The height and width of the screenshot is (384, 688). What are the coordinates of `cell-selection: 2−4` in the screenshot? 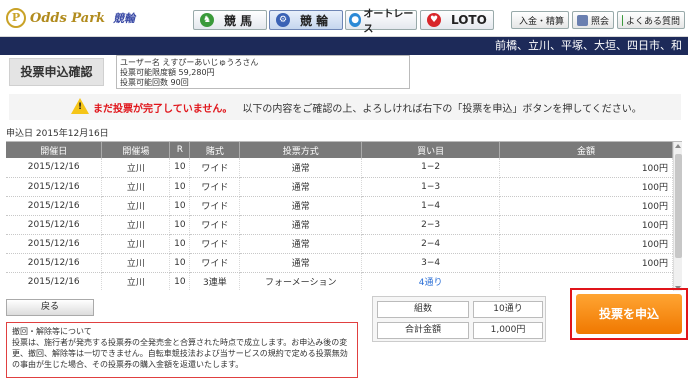 It's located at (431, 244).